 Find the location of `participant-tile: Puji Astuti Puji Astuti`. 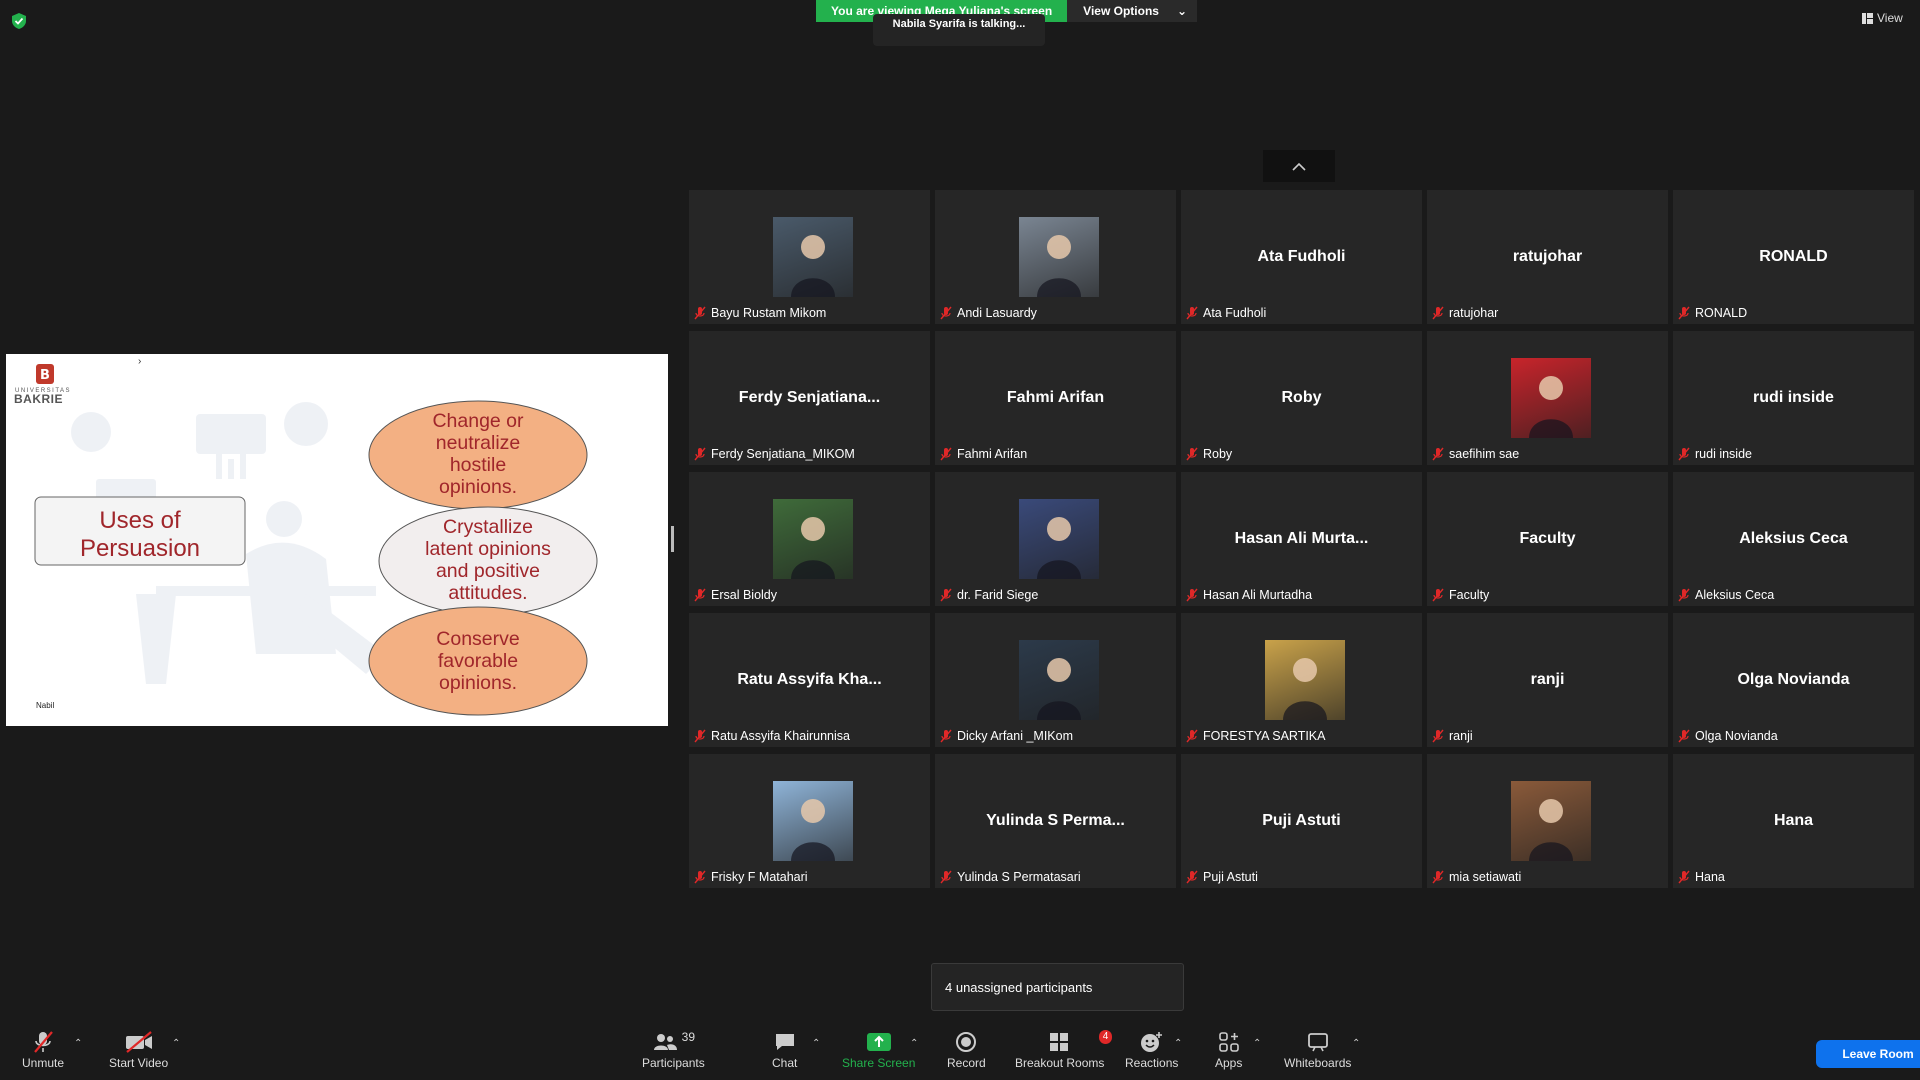

participant-tile: Puji Astuti Puji Astuti is located at coordinates (1301, 821).